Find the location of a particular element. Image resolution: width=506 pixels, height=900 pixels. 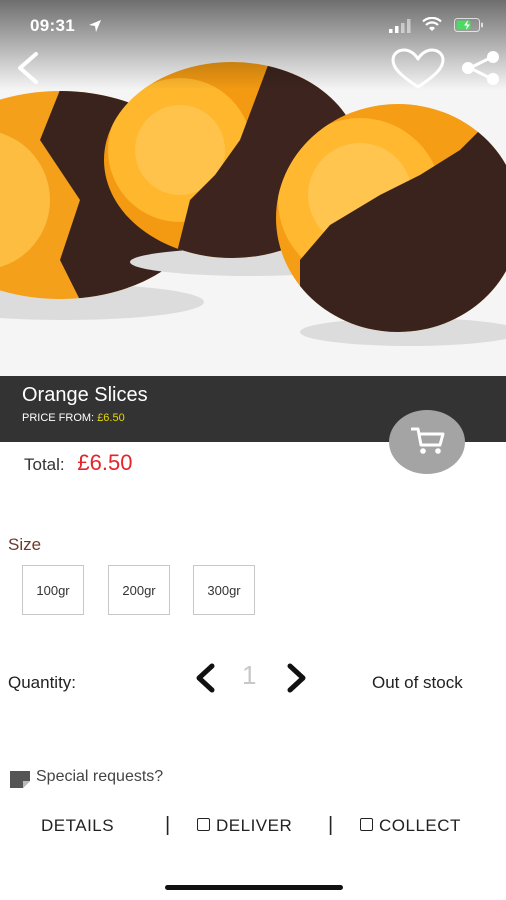

battery-icon is located at coordinates (468, 25).